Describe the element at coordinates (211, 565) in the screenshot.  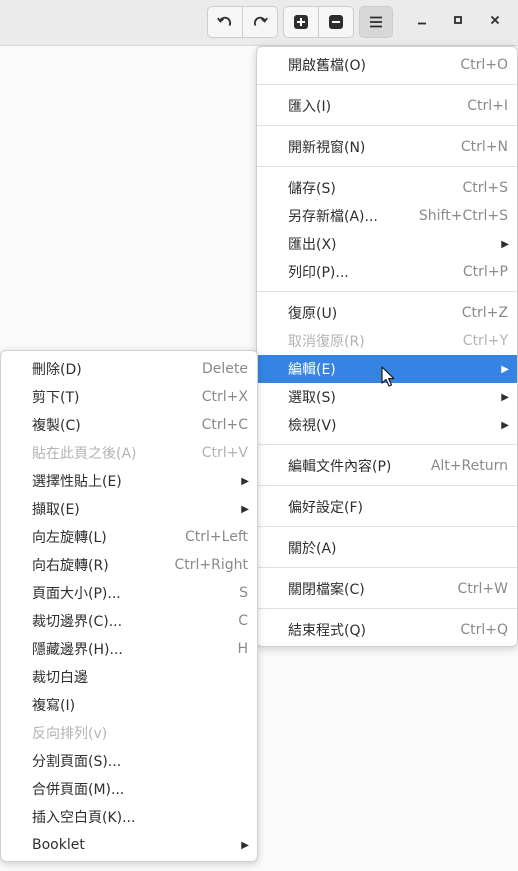
I see `menu-item-shortcut: Ctrl+Right` at that location.